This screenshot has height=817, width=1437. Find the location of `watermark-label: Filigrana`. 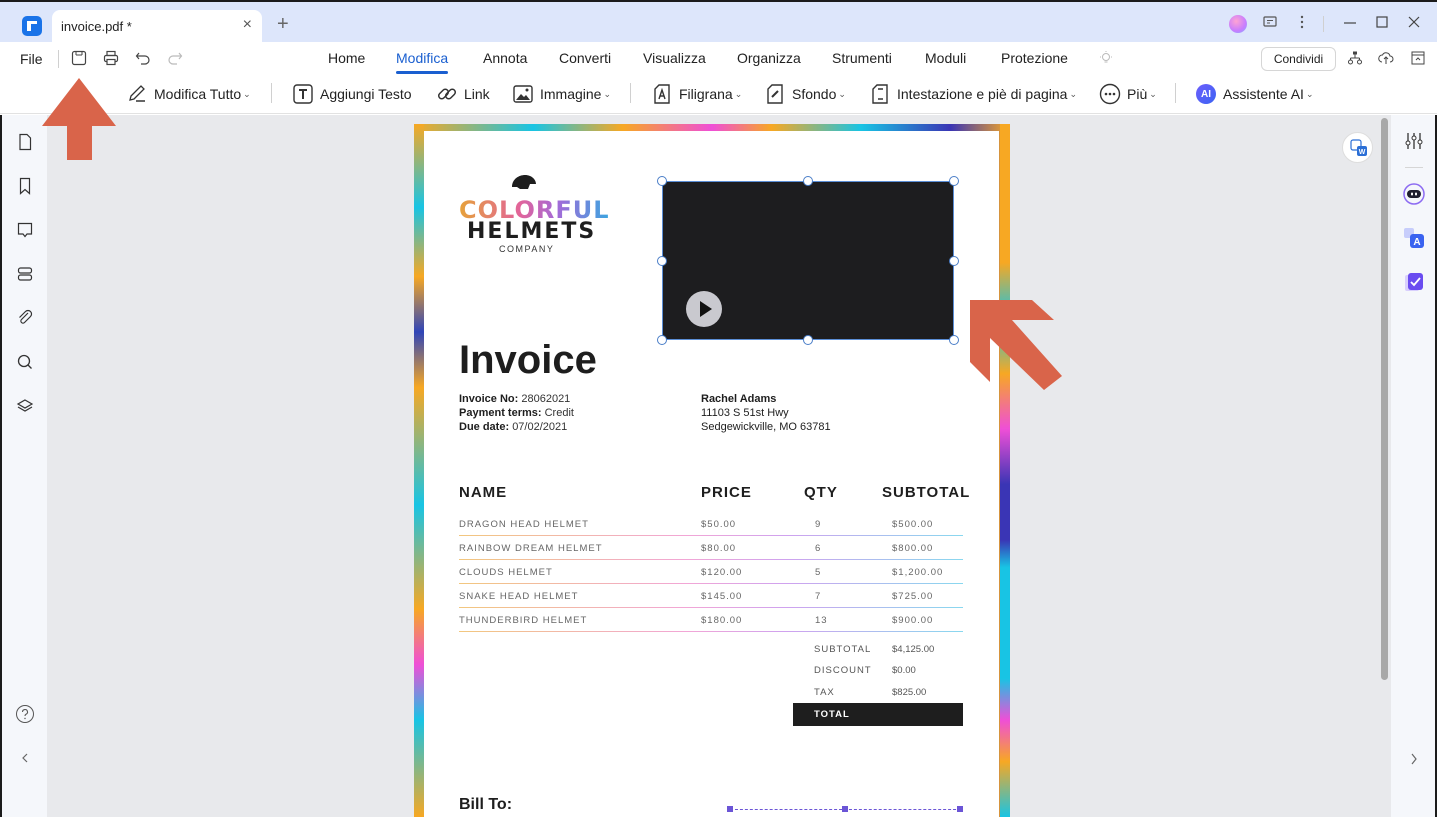

watermark-label: Filigrana is located at coordinates (706, 94).